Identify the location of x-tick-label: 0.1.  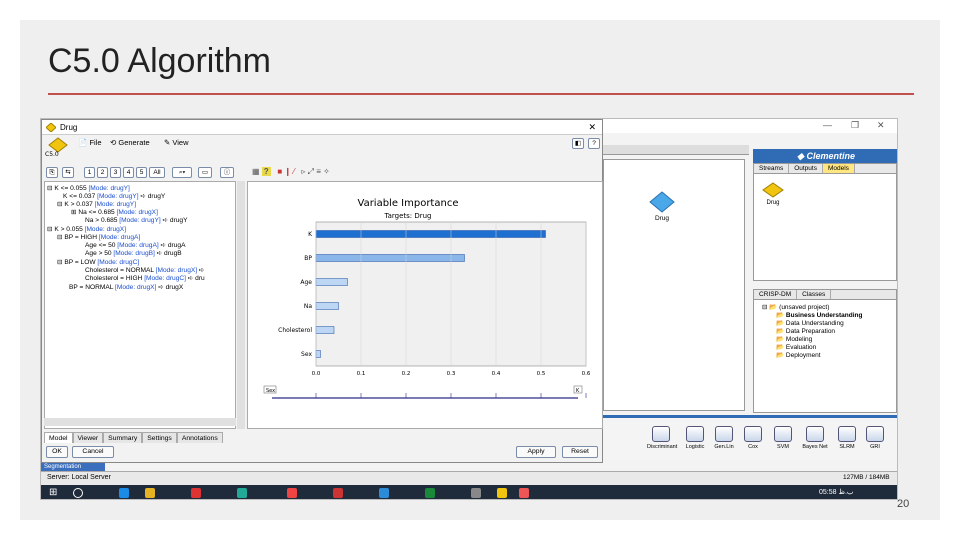
(361, 374).